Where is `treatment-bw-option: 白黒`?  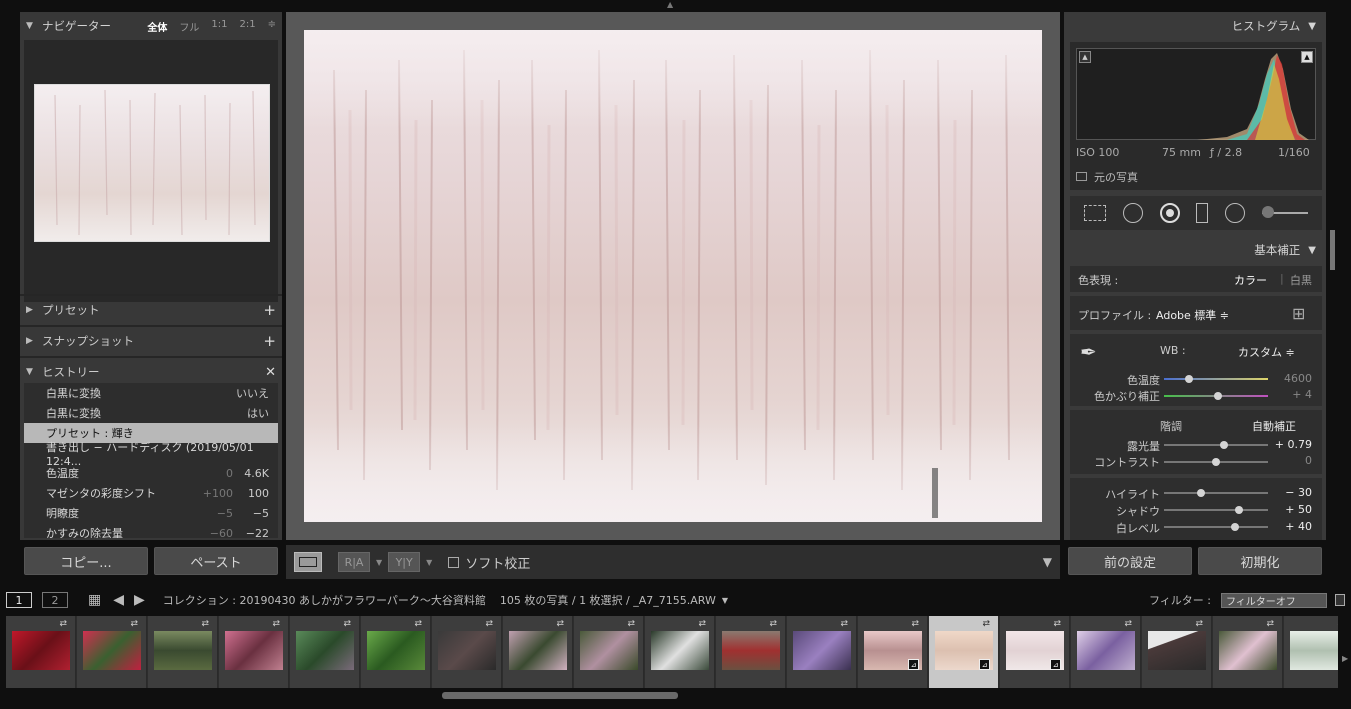
treatment-bw-option: 白黒 is located at coordinates (1301, 280).